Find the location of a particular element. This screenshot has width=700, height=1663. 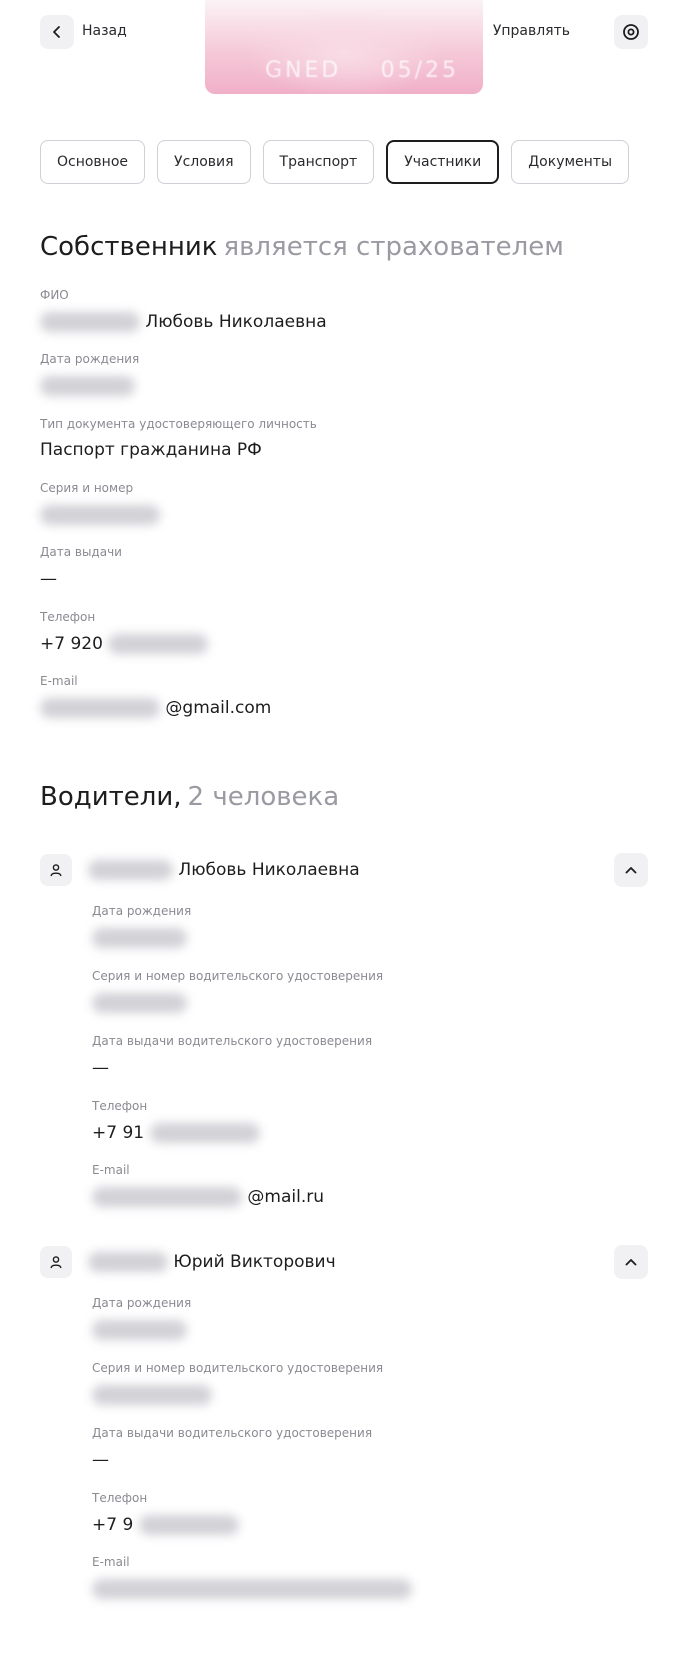

series-label: Серия и номер is located at coordinates (87, 488).